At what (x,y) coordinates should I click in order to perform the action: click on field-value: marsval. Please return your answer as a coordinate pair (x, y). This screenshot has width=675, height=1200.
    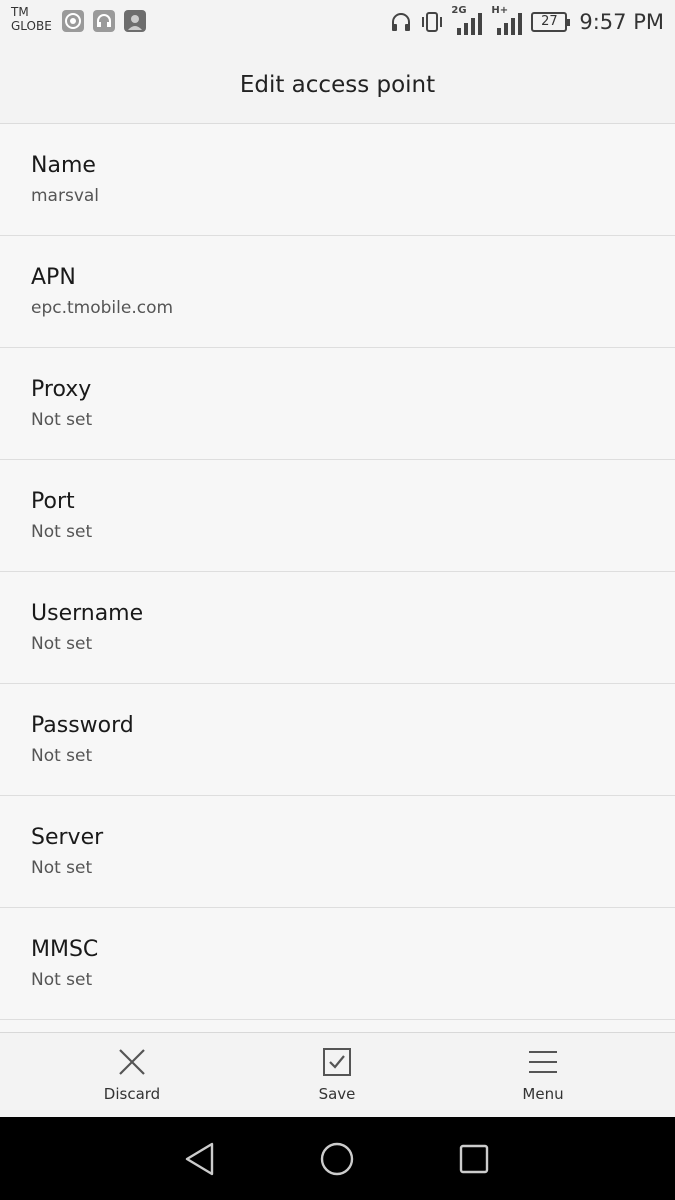
    Looking at the image, I should click on (65, 196).